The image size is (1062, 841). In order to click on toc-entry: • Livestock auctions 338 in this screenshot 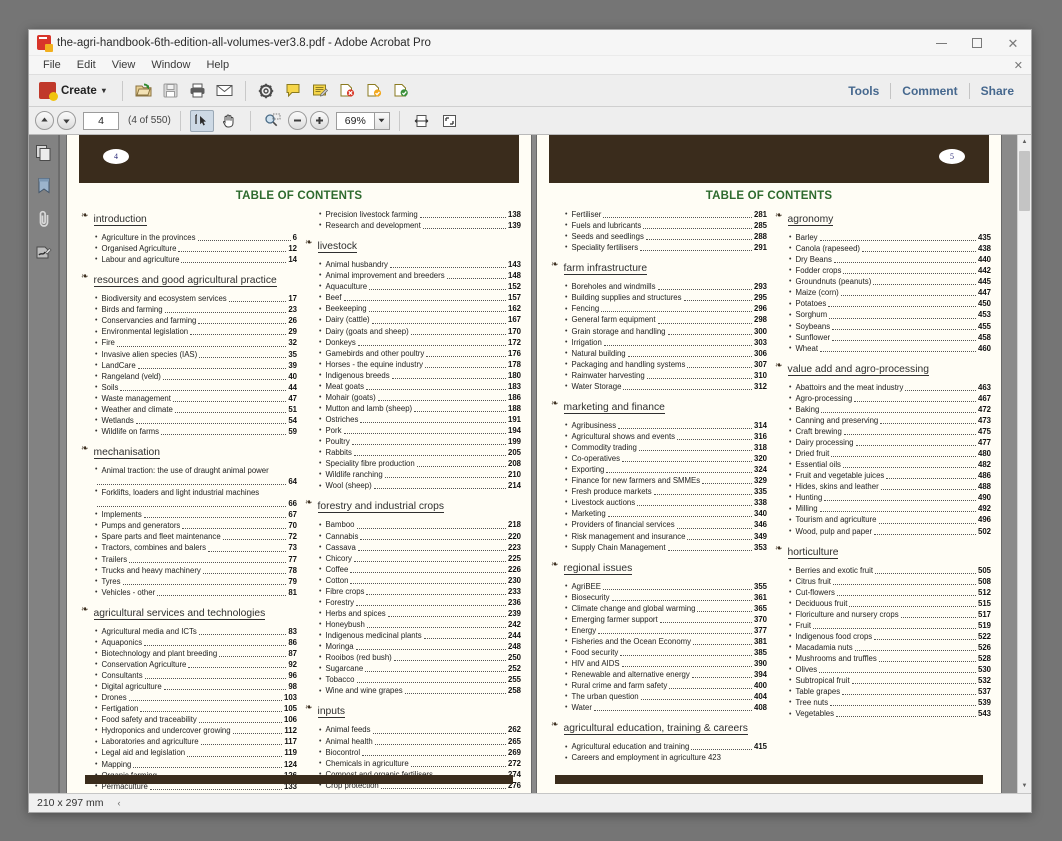, I will do `click(666, 502)`.